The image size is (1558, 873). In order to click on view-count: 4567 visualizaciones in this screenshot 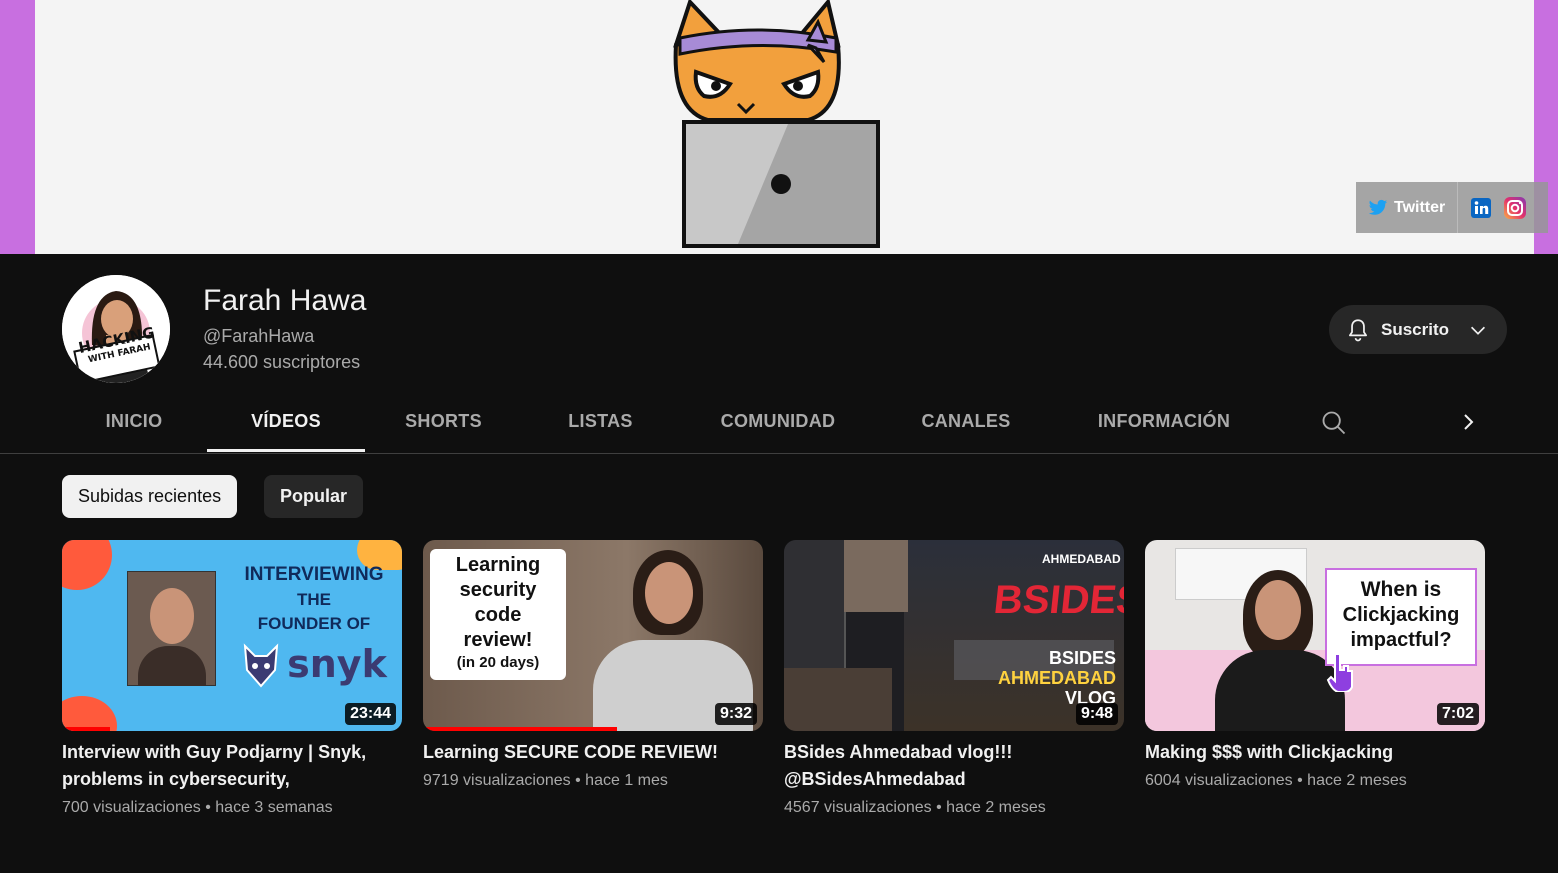, I will do `click(858, 807)`.